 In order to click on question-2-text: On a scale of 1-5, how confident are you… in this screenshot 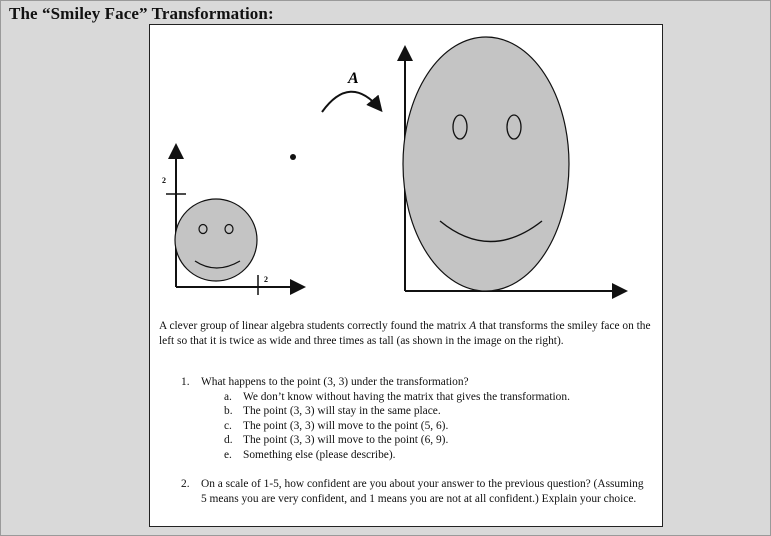, I will do `click(422, 491)`.